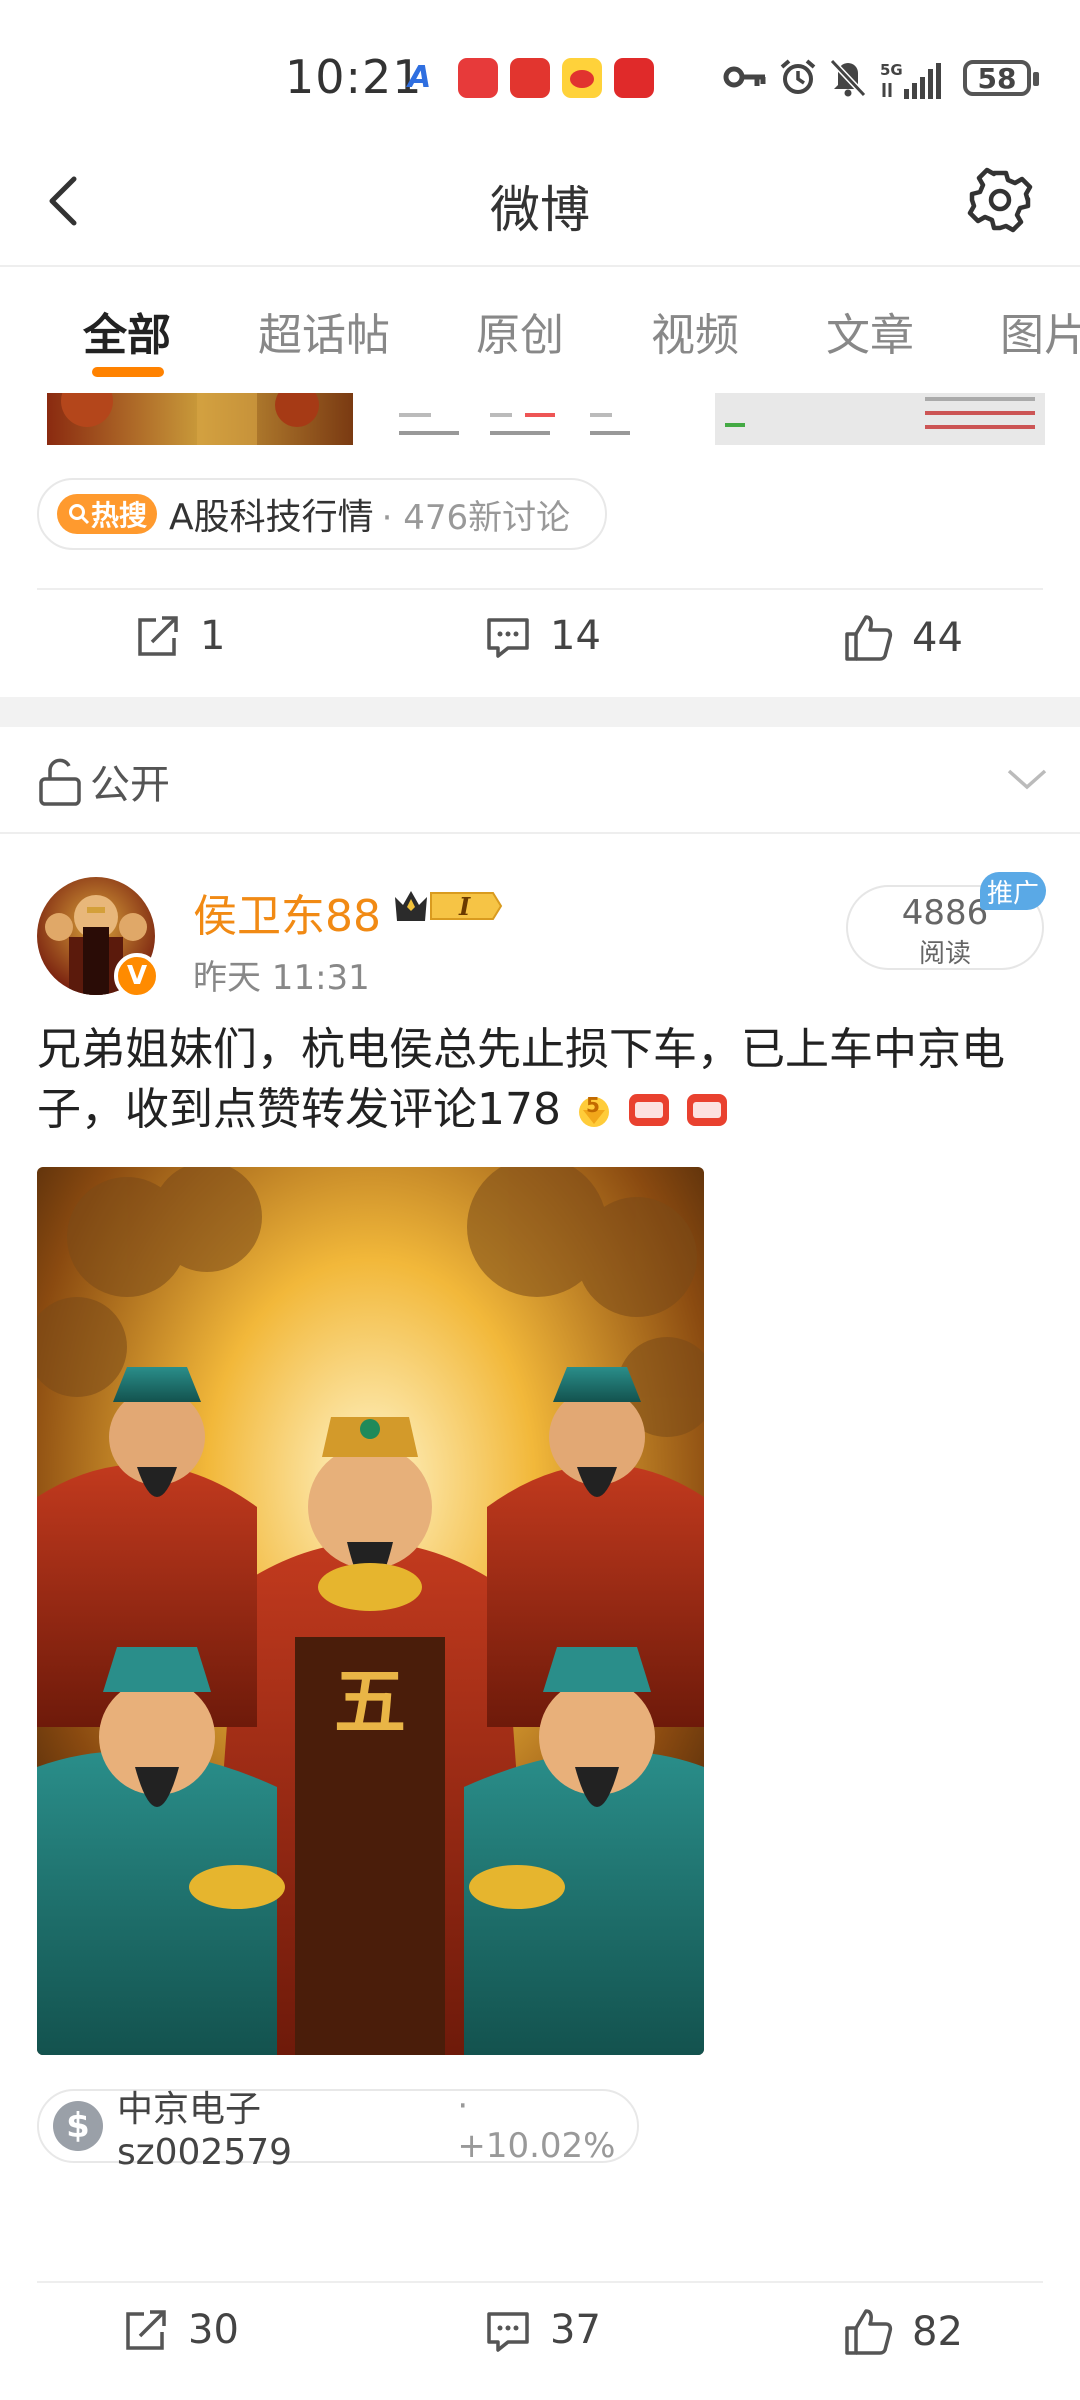 This screenshot has width=1080, height=2400. Describe the element at coordinates (902, 638) in the screenshot. I see `like-button: 44` at that location.